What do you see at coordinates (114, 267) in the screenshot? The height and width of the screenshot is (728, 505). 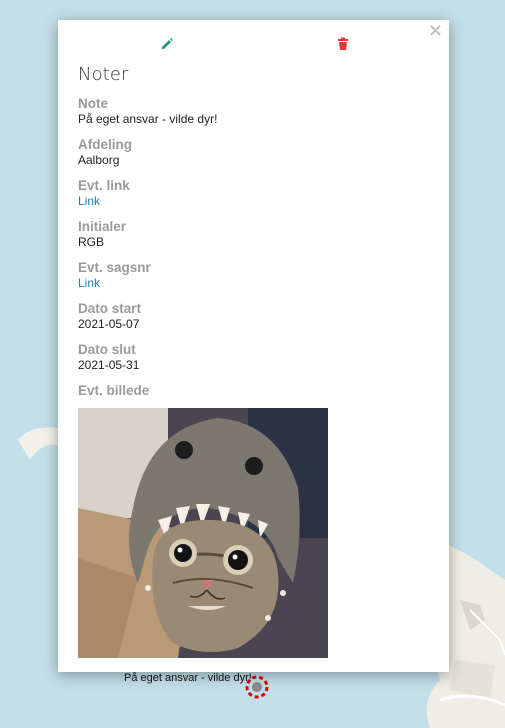 I see `field-label: Evt. sagsnr` at bounding box center [114, 267].